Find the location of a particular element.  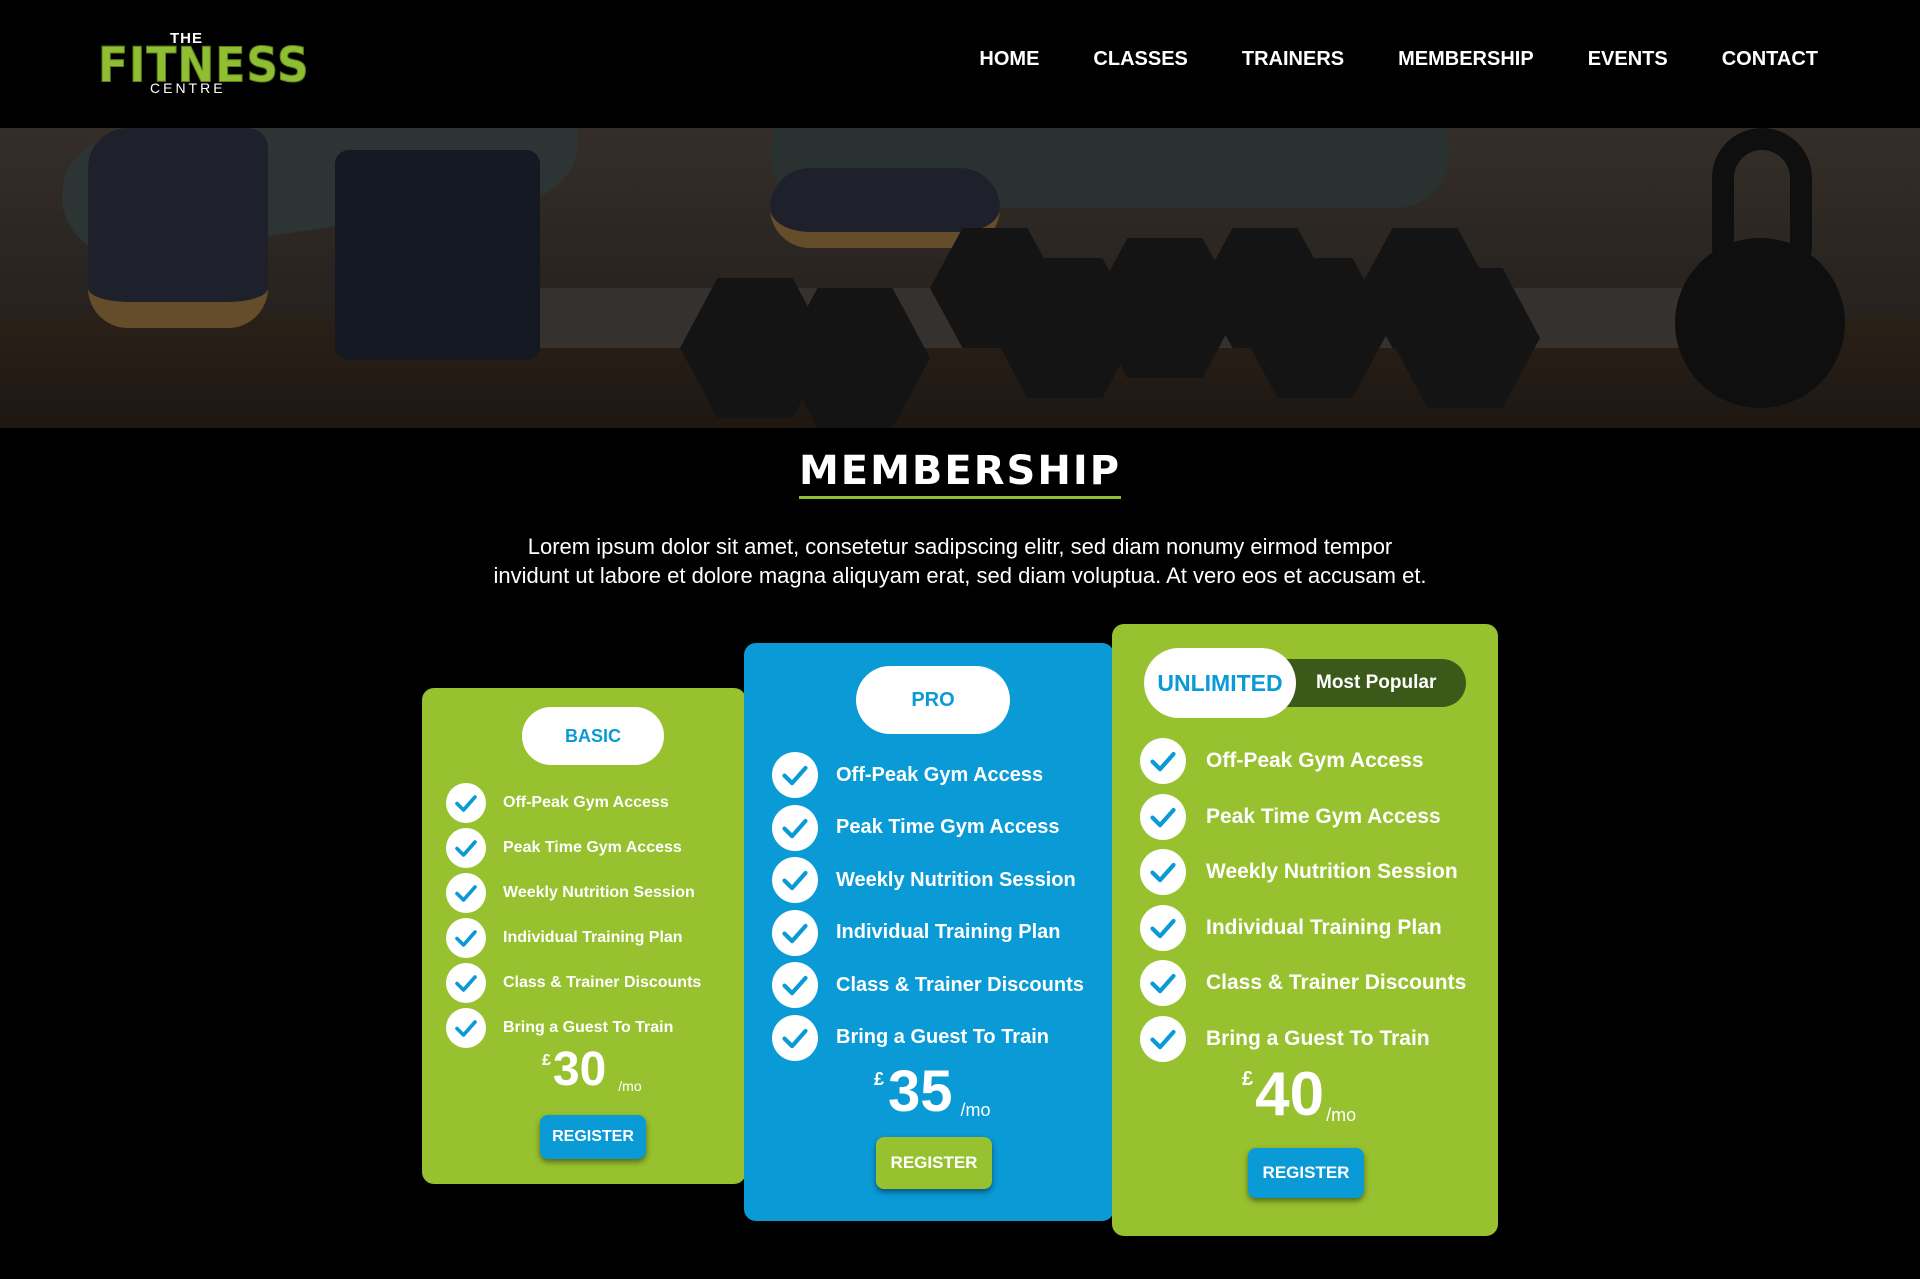

register-button-basic: REGISTER is located at coordinates (593, 1137).